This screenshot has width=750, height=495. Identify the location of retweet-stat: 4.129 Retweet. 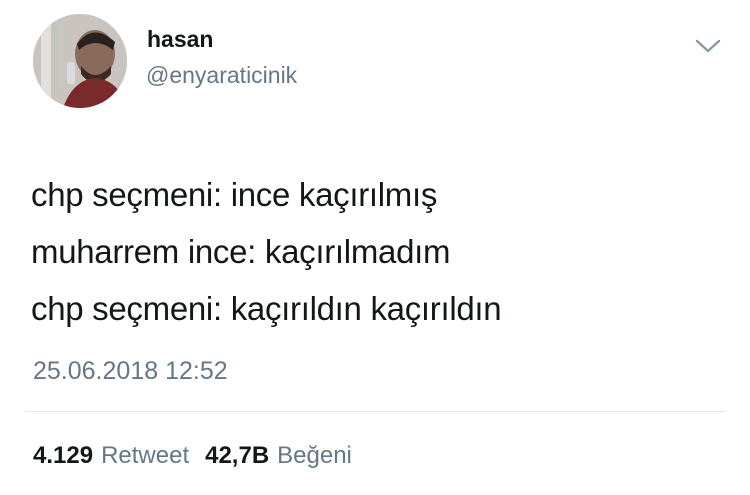
(111, 456).